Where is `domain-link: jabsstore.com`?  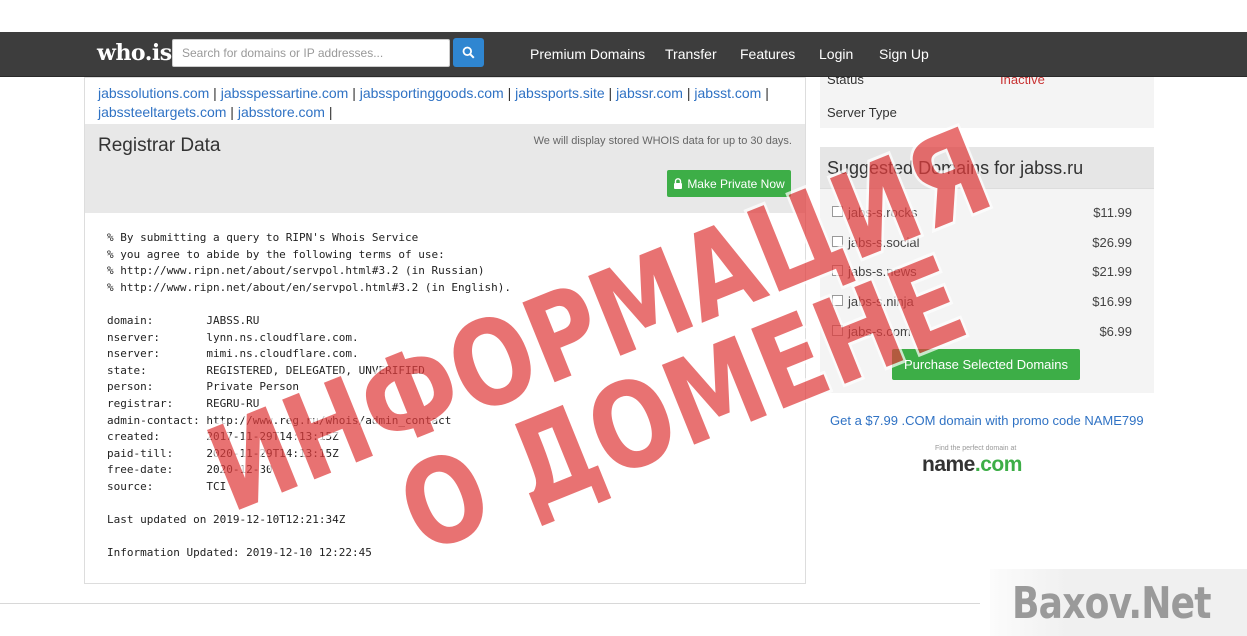 domain-link: jabsstore.com is located at coordinates (281, 112).